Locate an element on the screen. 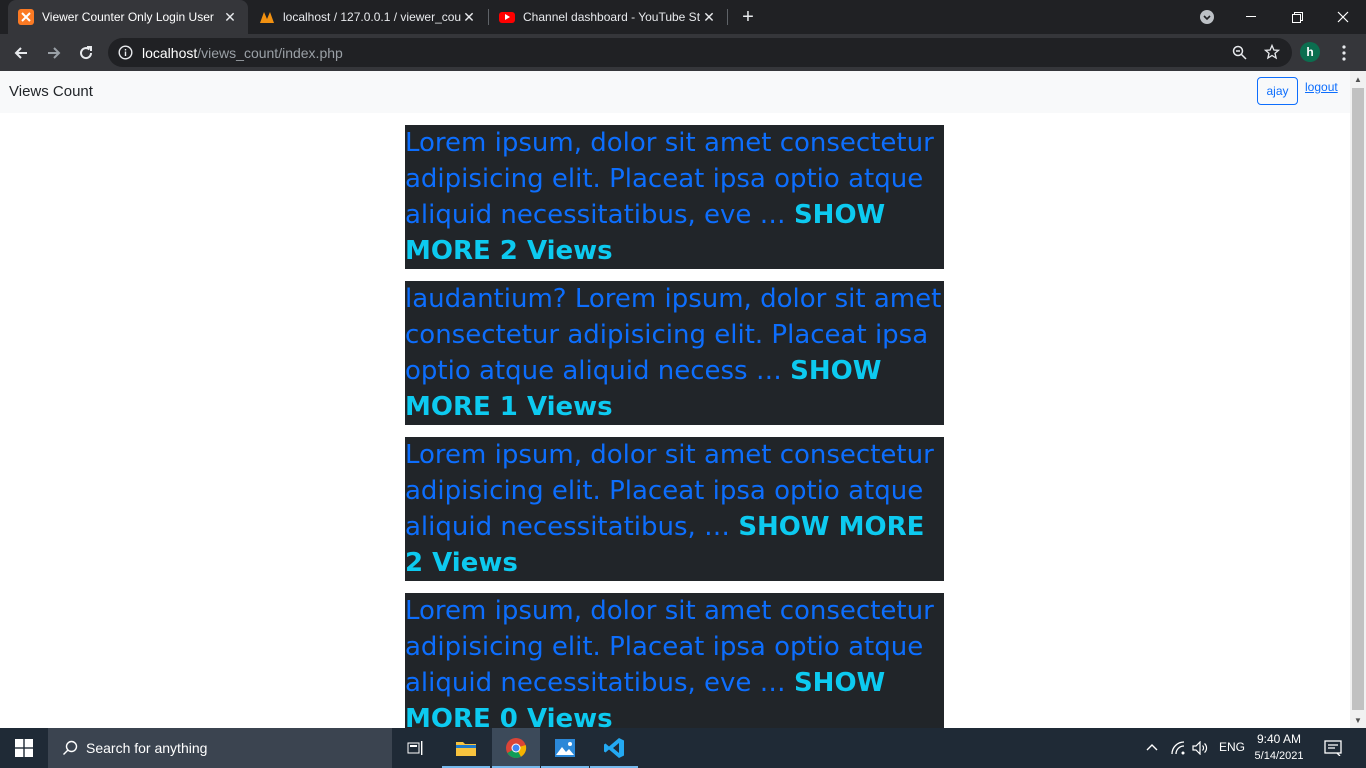 The width and height of the screenshot is (1366, 768). tab-viewer-counter: Viewer Counter Only Login User ✕ is located at coordinates (128, 17).